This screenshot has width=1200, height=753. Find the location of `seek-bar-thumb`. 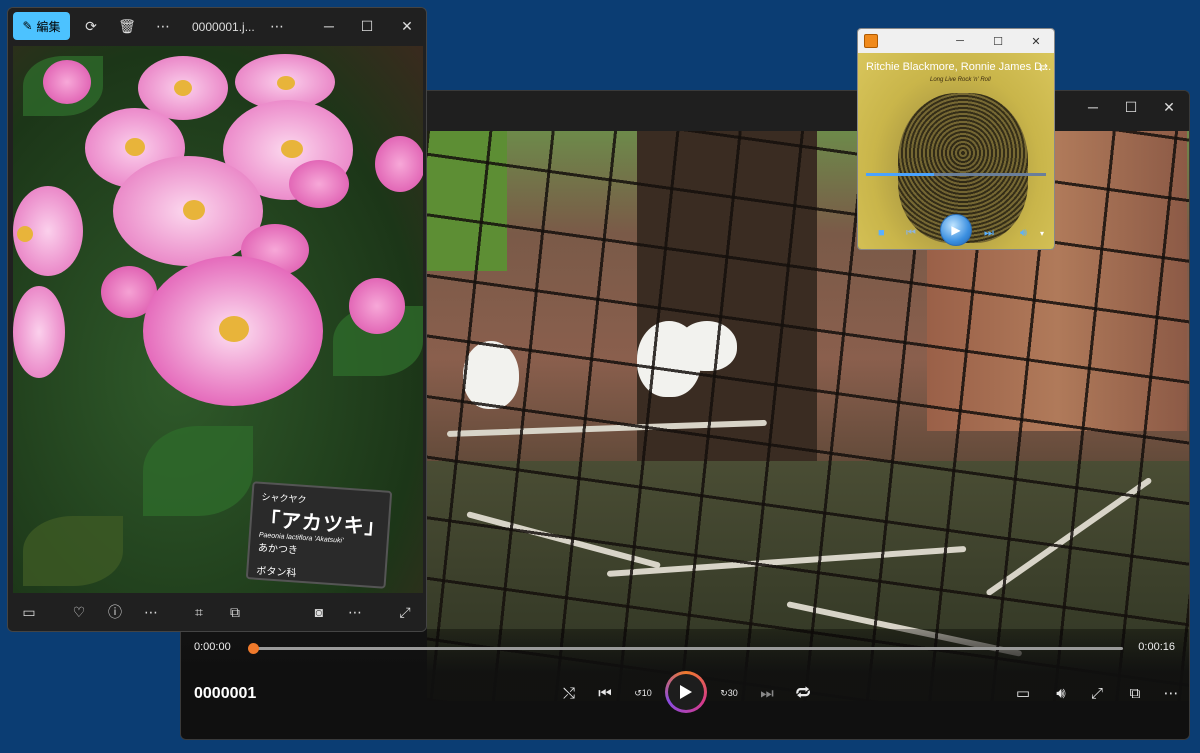

seek-bar-thumb is located at coordinates (253, 648).